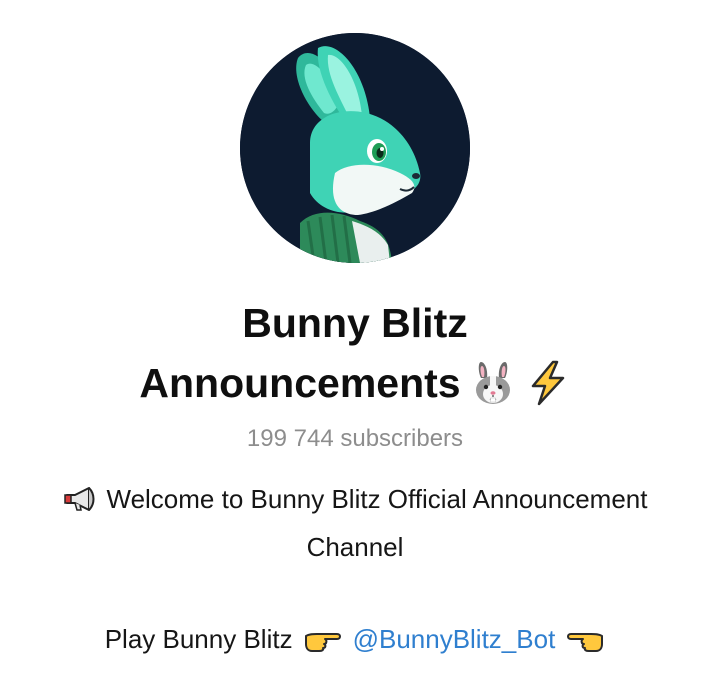  I want to click on play-line: Play Bunny Blitz @BunnyBlitz_Bot, so click(355, 639).